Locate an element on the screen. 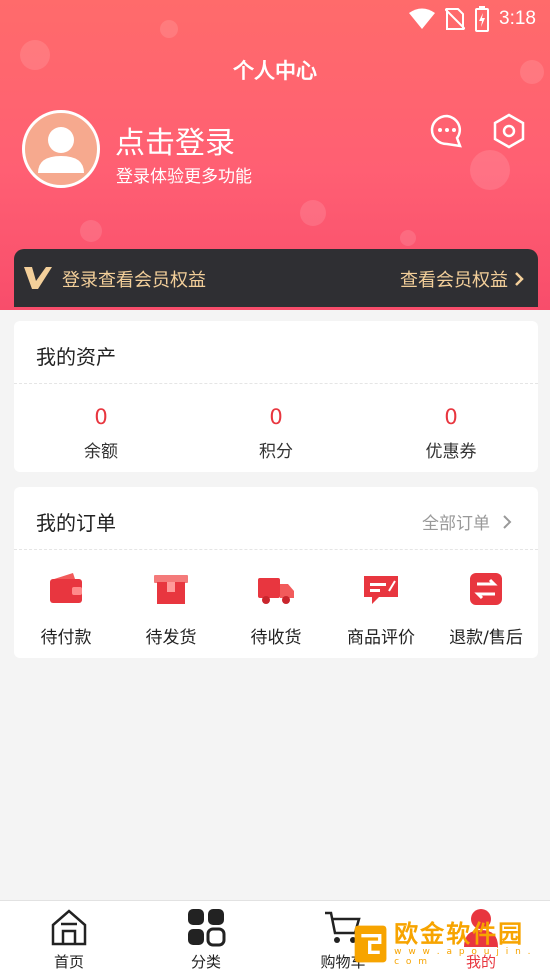  order-refund-label: 退款/售后 is located at coordinates (486, 638).